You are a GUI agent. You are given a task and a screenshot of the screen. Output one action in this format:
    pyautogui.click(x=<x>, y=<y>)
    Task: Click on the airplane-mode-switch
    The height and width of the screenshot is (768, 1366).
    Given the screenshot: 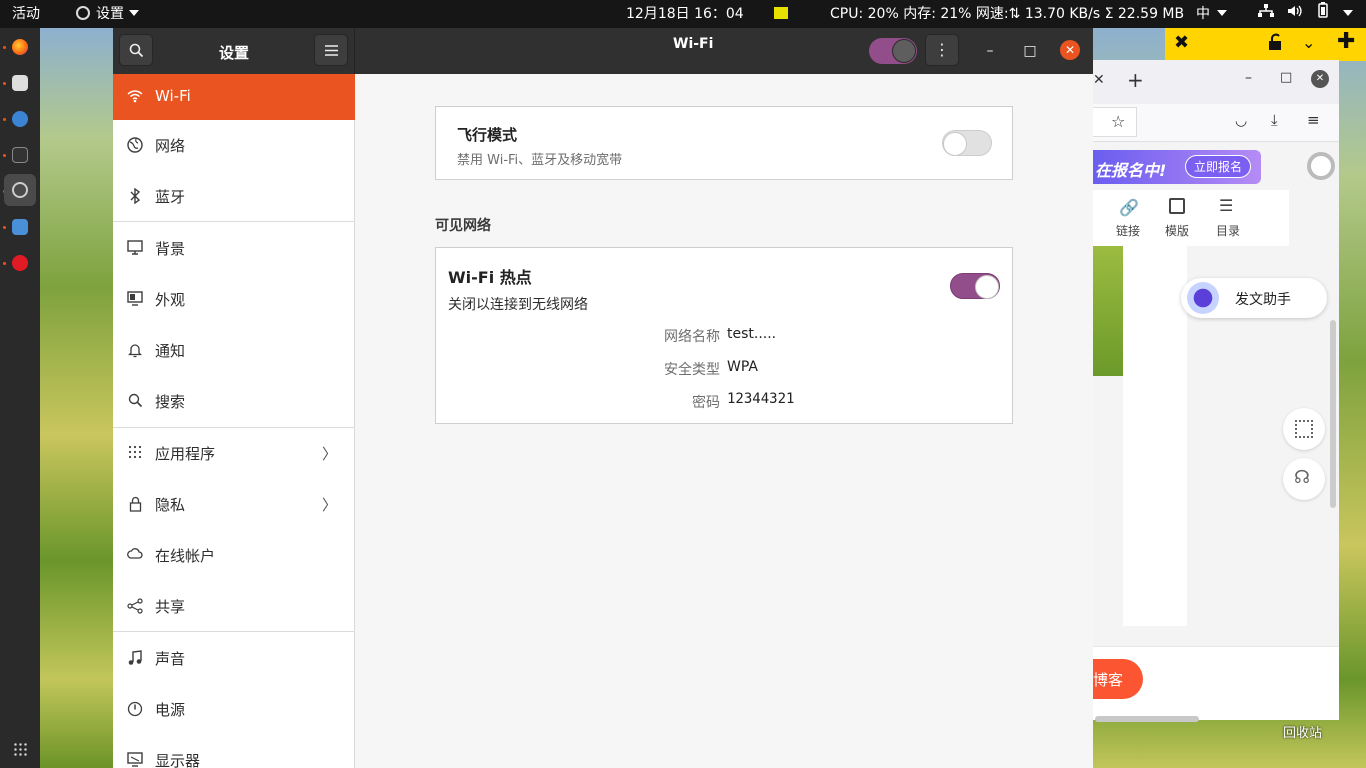 What is the action you would take?
    pyautogui.click(x=967, y=143)
    